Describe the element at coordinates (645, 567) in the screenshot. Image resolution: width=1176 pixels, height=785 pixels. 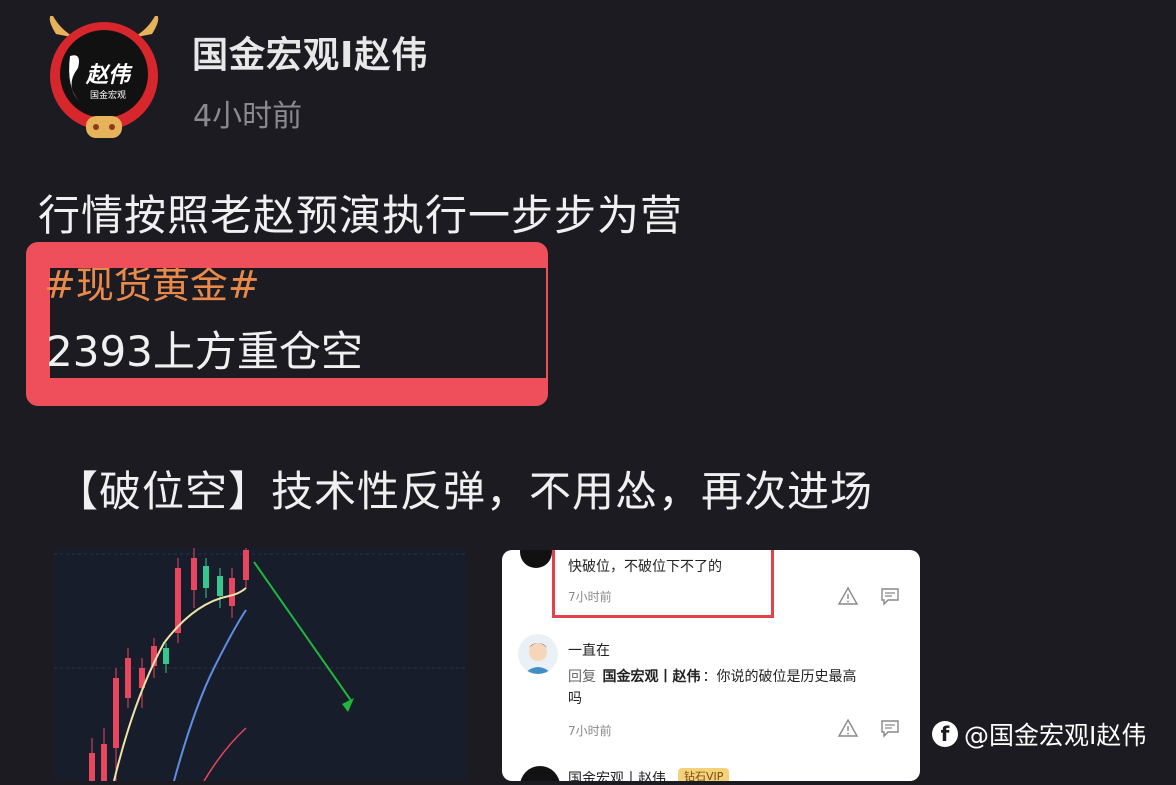
I see `comment-1-text: 快破位，不破位下不了的` at that location.